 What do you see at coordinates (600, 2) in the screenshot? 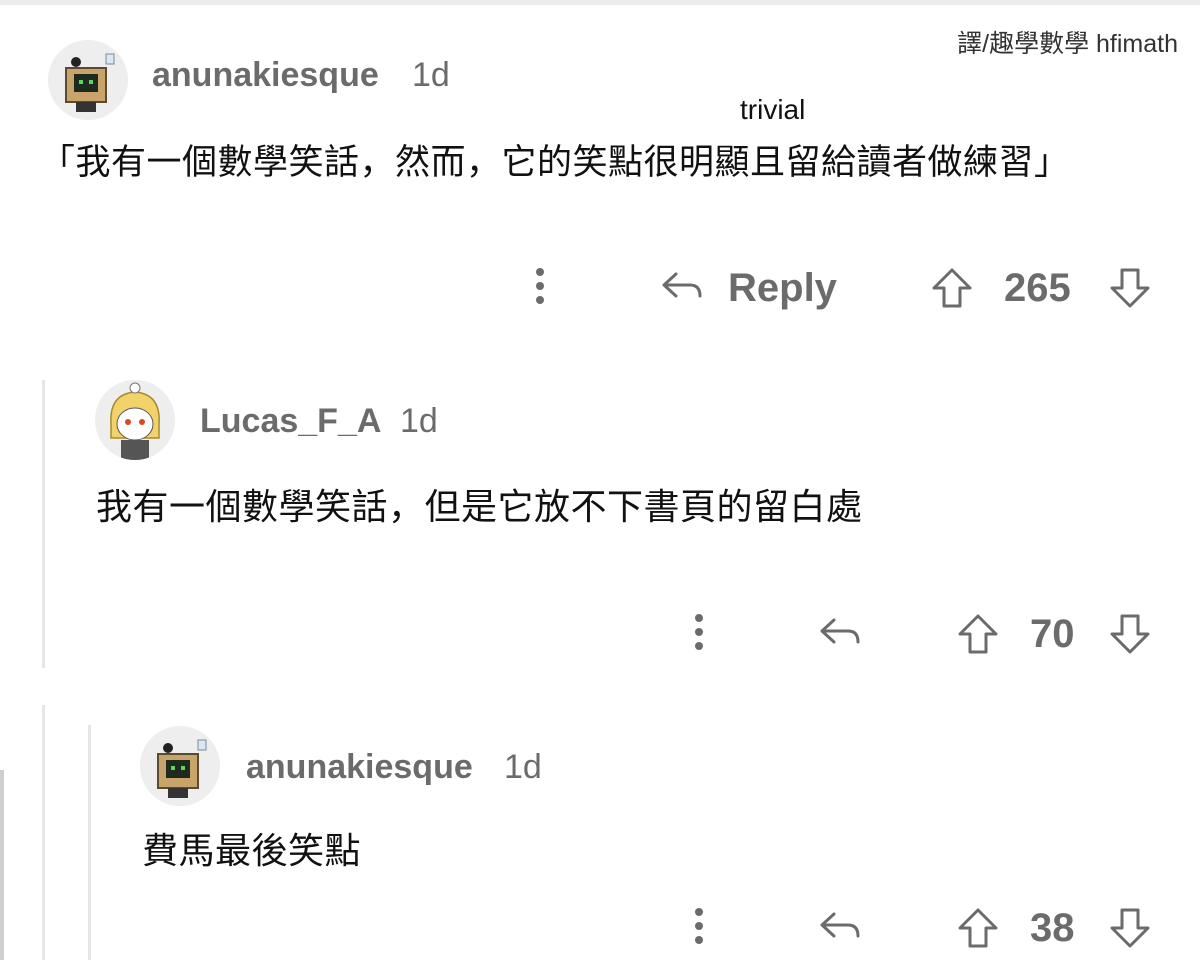
I see `top-divider` at bounding box center [600, 2].